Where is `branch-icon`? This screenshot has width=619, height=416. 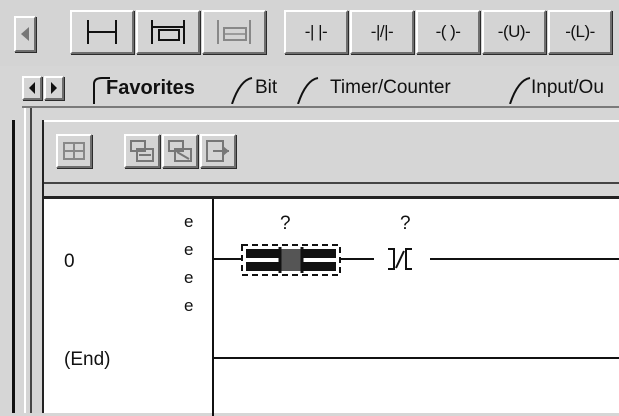
branch-icon is located at coordinates (168, 32).